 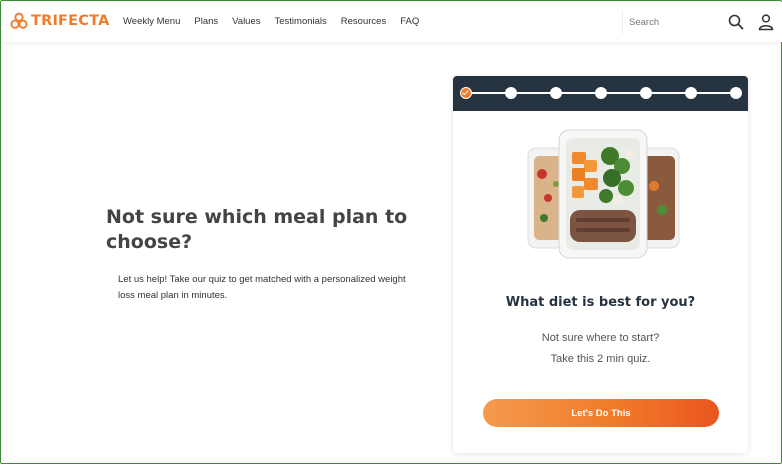 I want to click on hero-title: Not sure which meal plan to choose?, so click(x=257, y=229).